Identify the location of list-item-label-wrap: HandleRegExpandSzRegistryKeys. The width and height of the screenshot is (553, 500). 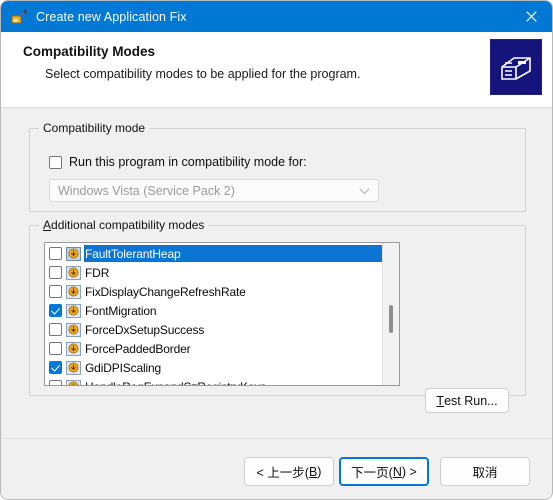
(233, 382).